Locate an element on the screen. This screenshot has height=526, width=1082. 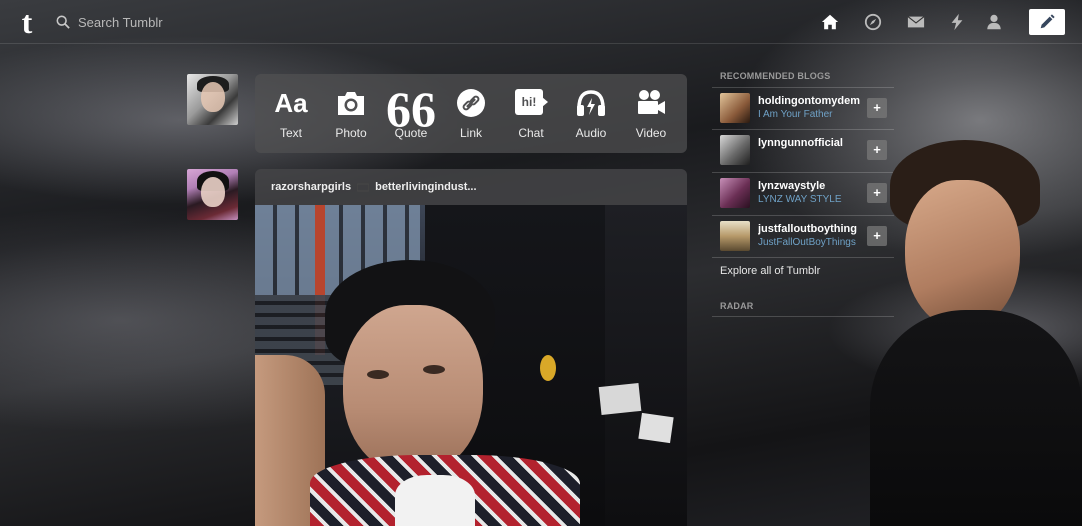
search-icon is located at coordinates (63, 22).